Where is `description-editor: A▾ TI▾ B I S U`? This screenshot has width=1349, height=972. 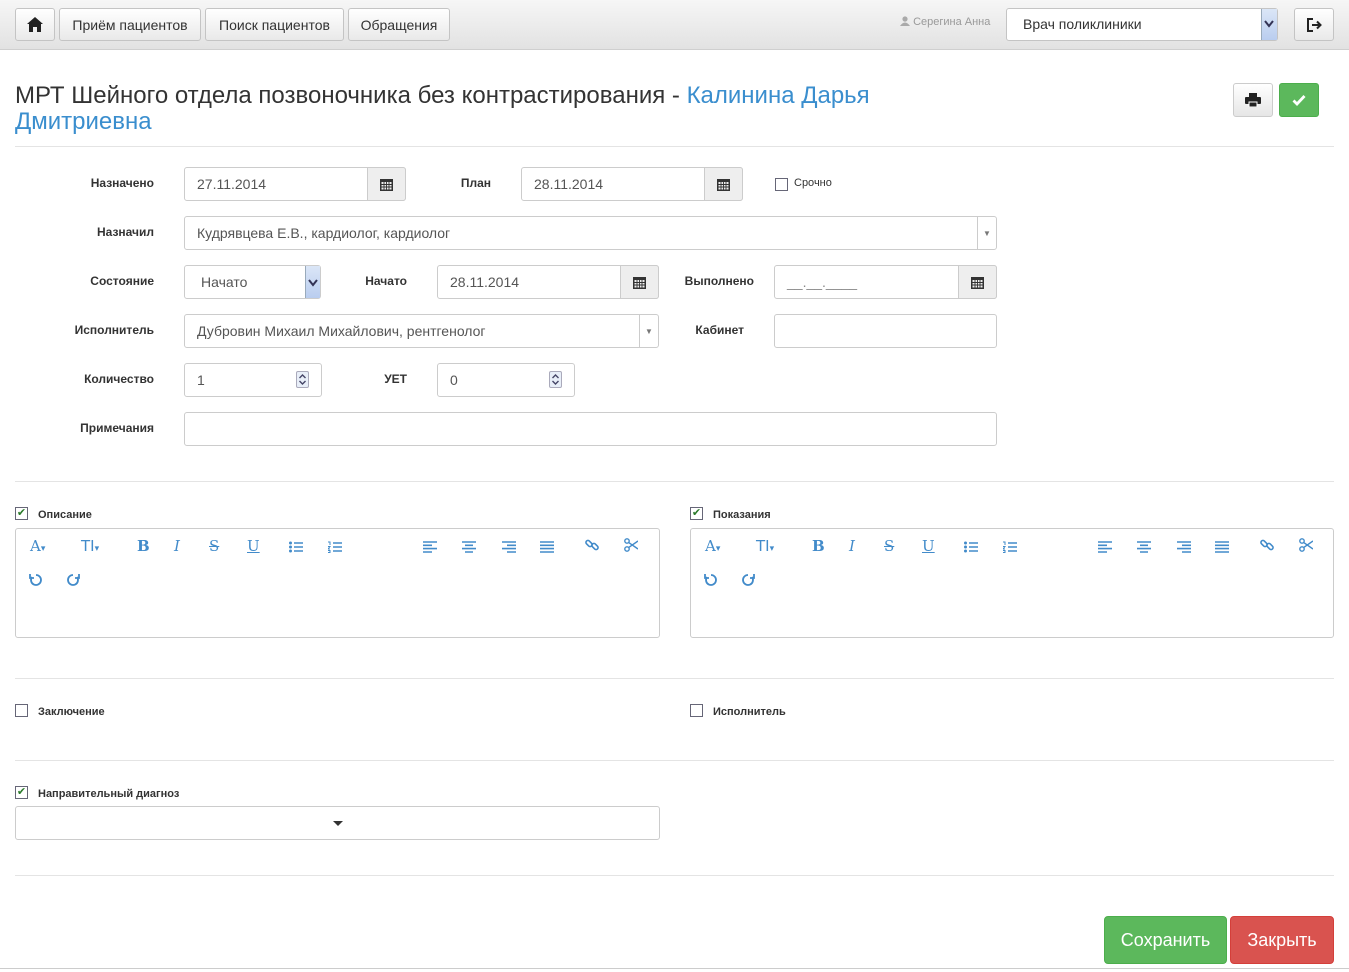
description-editor: A▾ TI▾ B I S U is located at coordinates (337, 583).